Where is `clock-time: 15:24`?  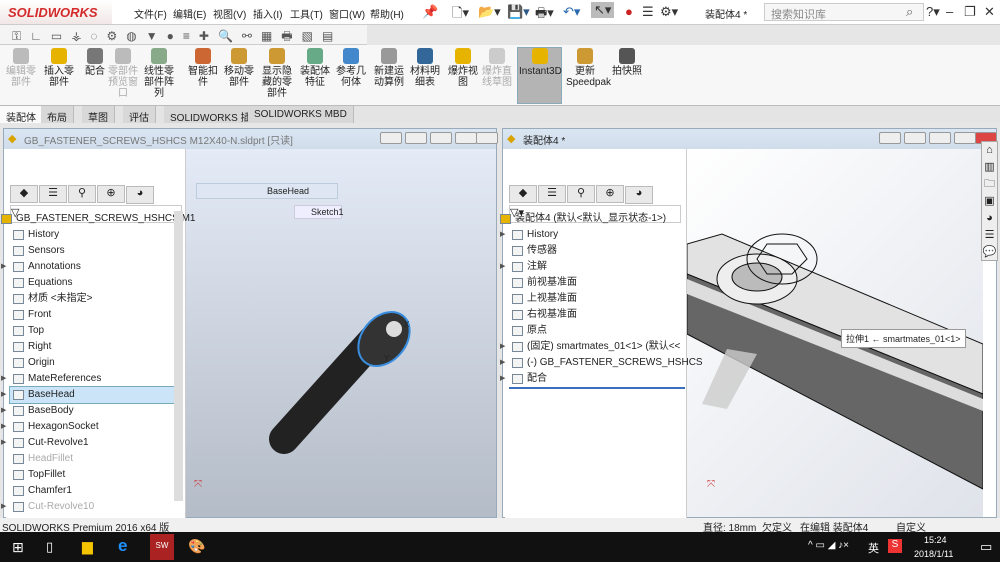
clock-time: 15:24 is located at coordinates (935, 540).